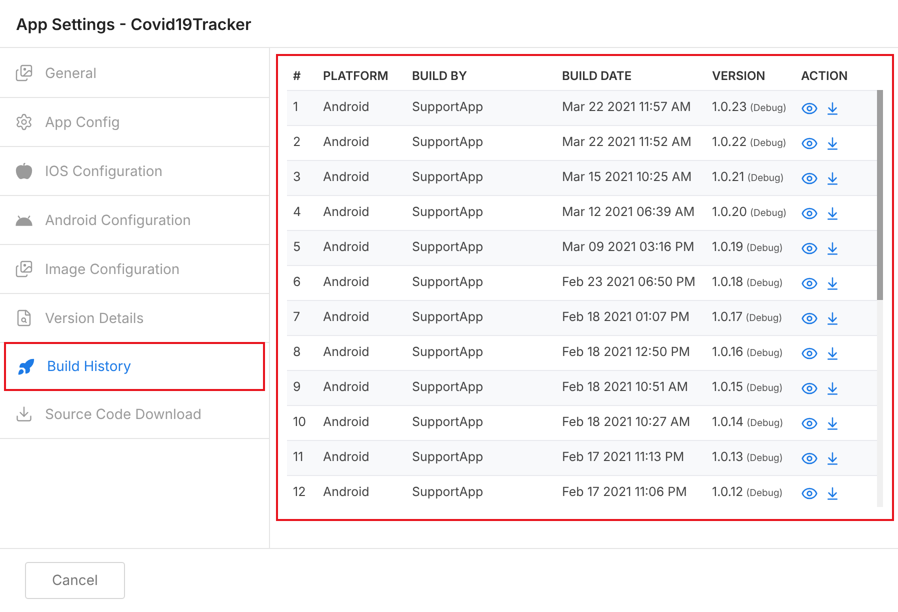  I want to click on table-cell-text: Mar 22 2021 11:52 AM, so click(627, 143).